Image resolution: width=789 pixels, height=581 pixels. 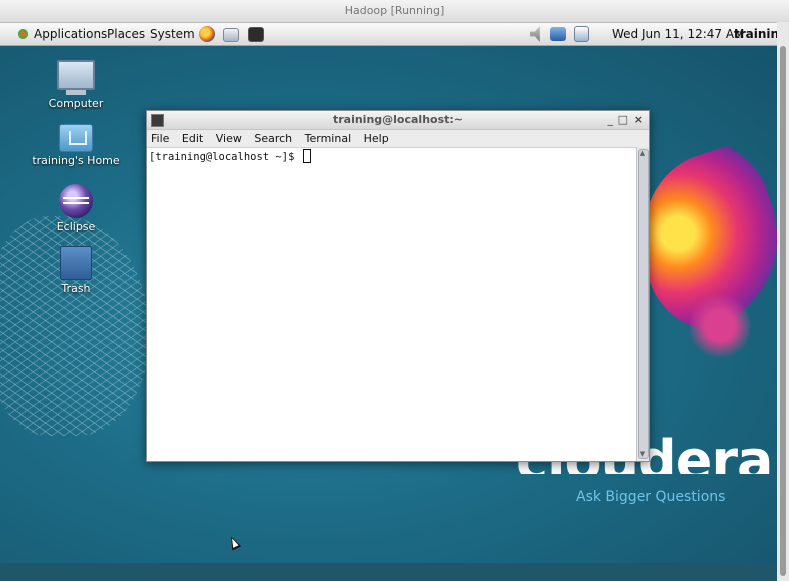 I want to click on desktop-icon-trash: Trash, so click(x=76, y=270).